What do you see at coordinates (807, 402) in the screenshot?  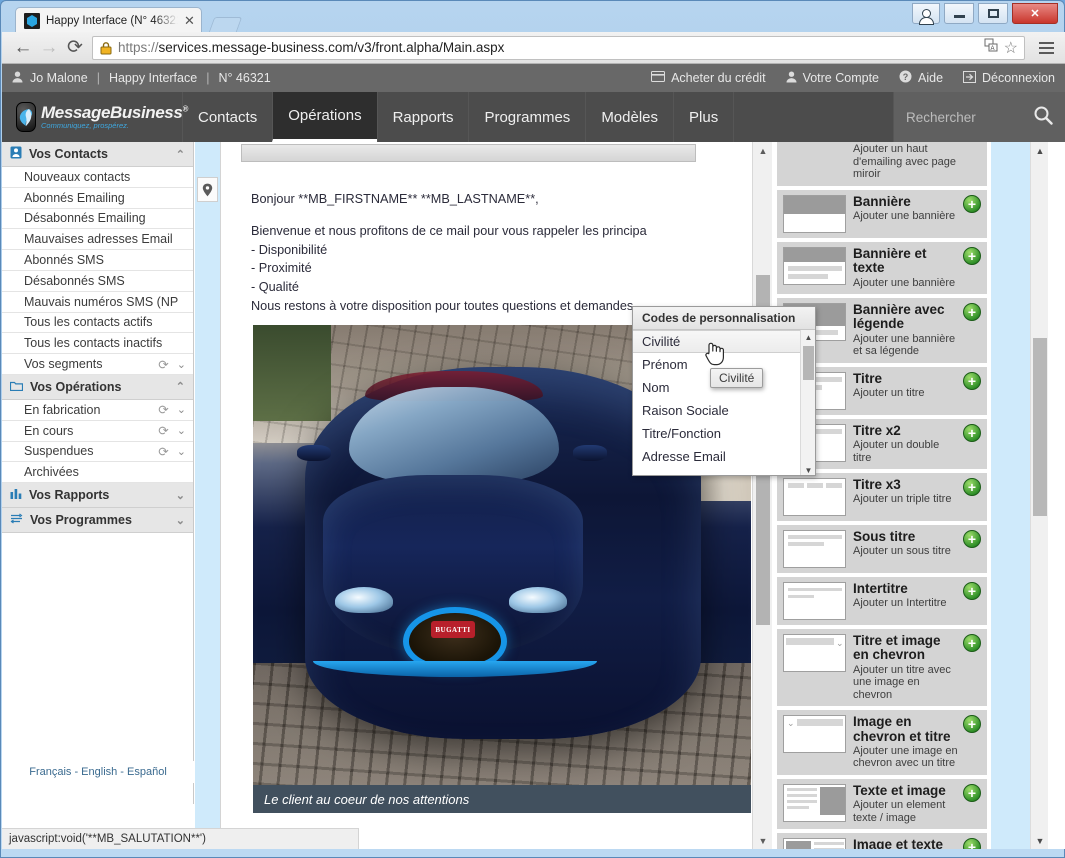 I see `dropdown-scrollbar: ▲ ▼` at bounding box center [807, 402].